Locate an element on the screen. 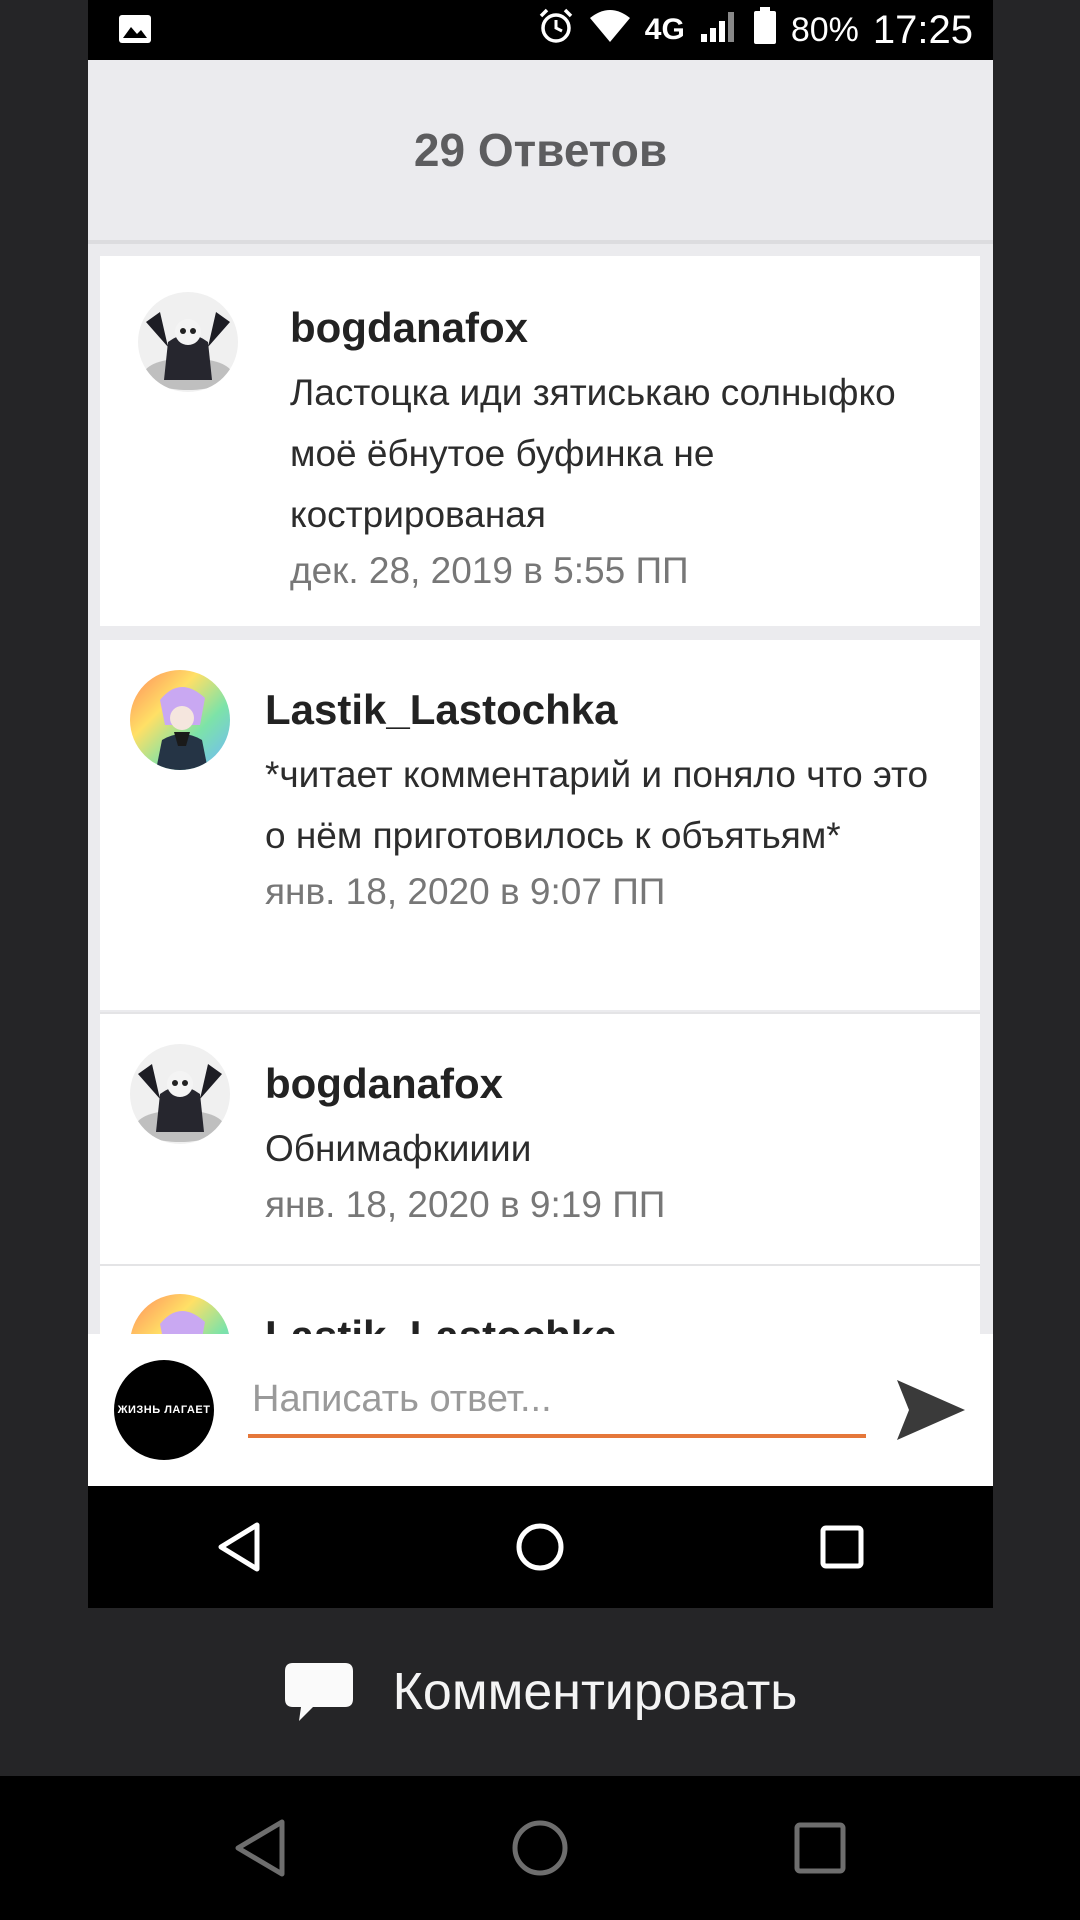  avatar: ЖИЗНЬ ЛАГАЕТ is located at coordinates (164, 1410).